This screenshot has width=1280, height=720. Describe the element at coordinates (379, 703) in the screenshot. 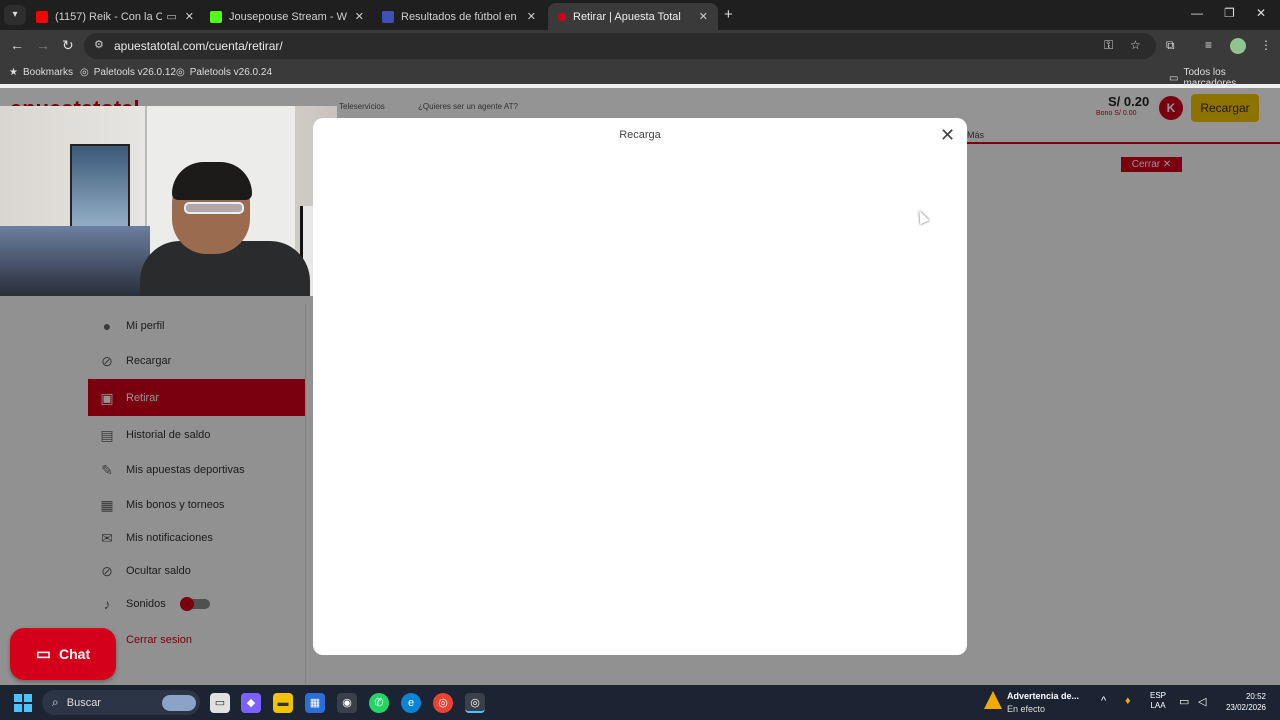

I see `whatsapp-icon: ✆` at that location.